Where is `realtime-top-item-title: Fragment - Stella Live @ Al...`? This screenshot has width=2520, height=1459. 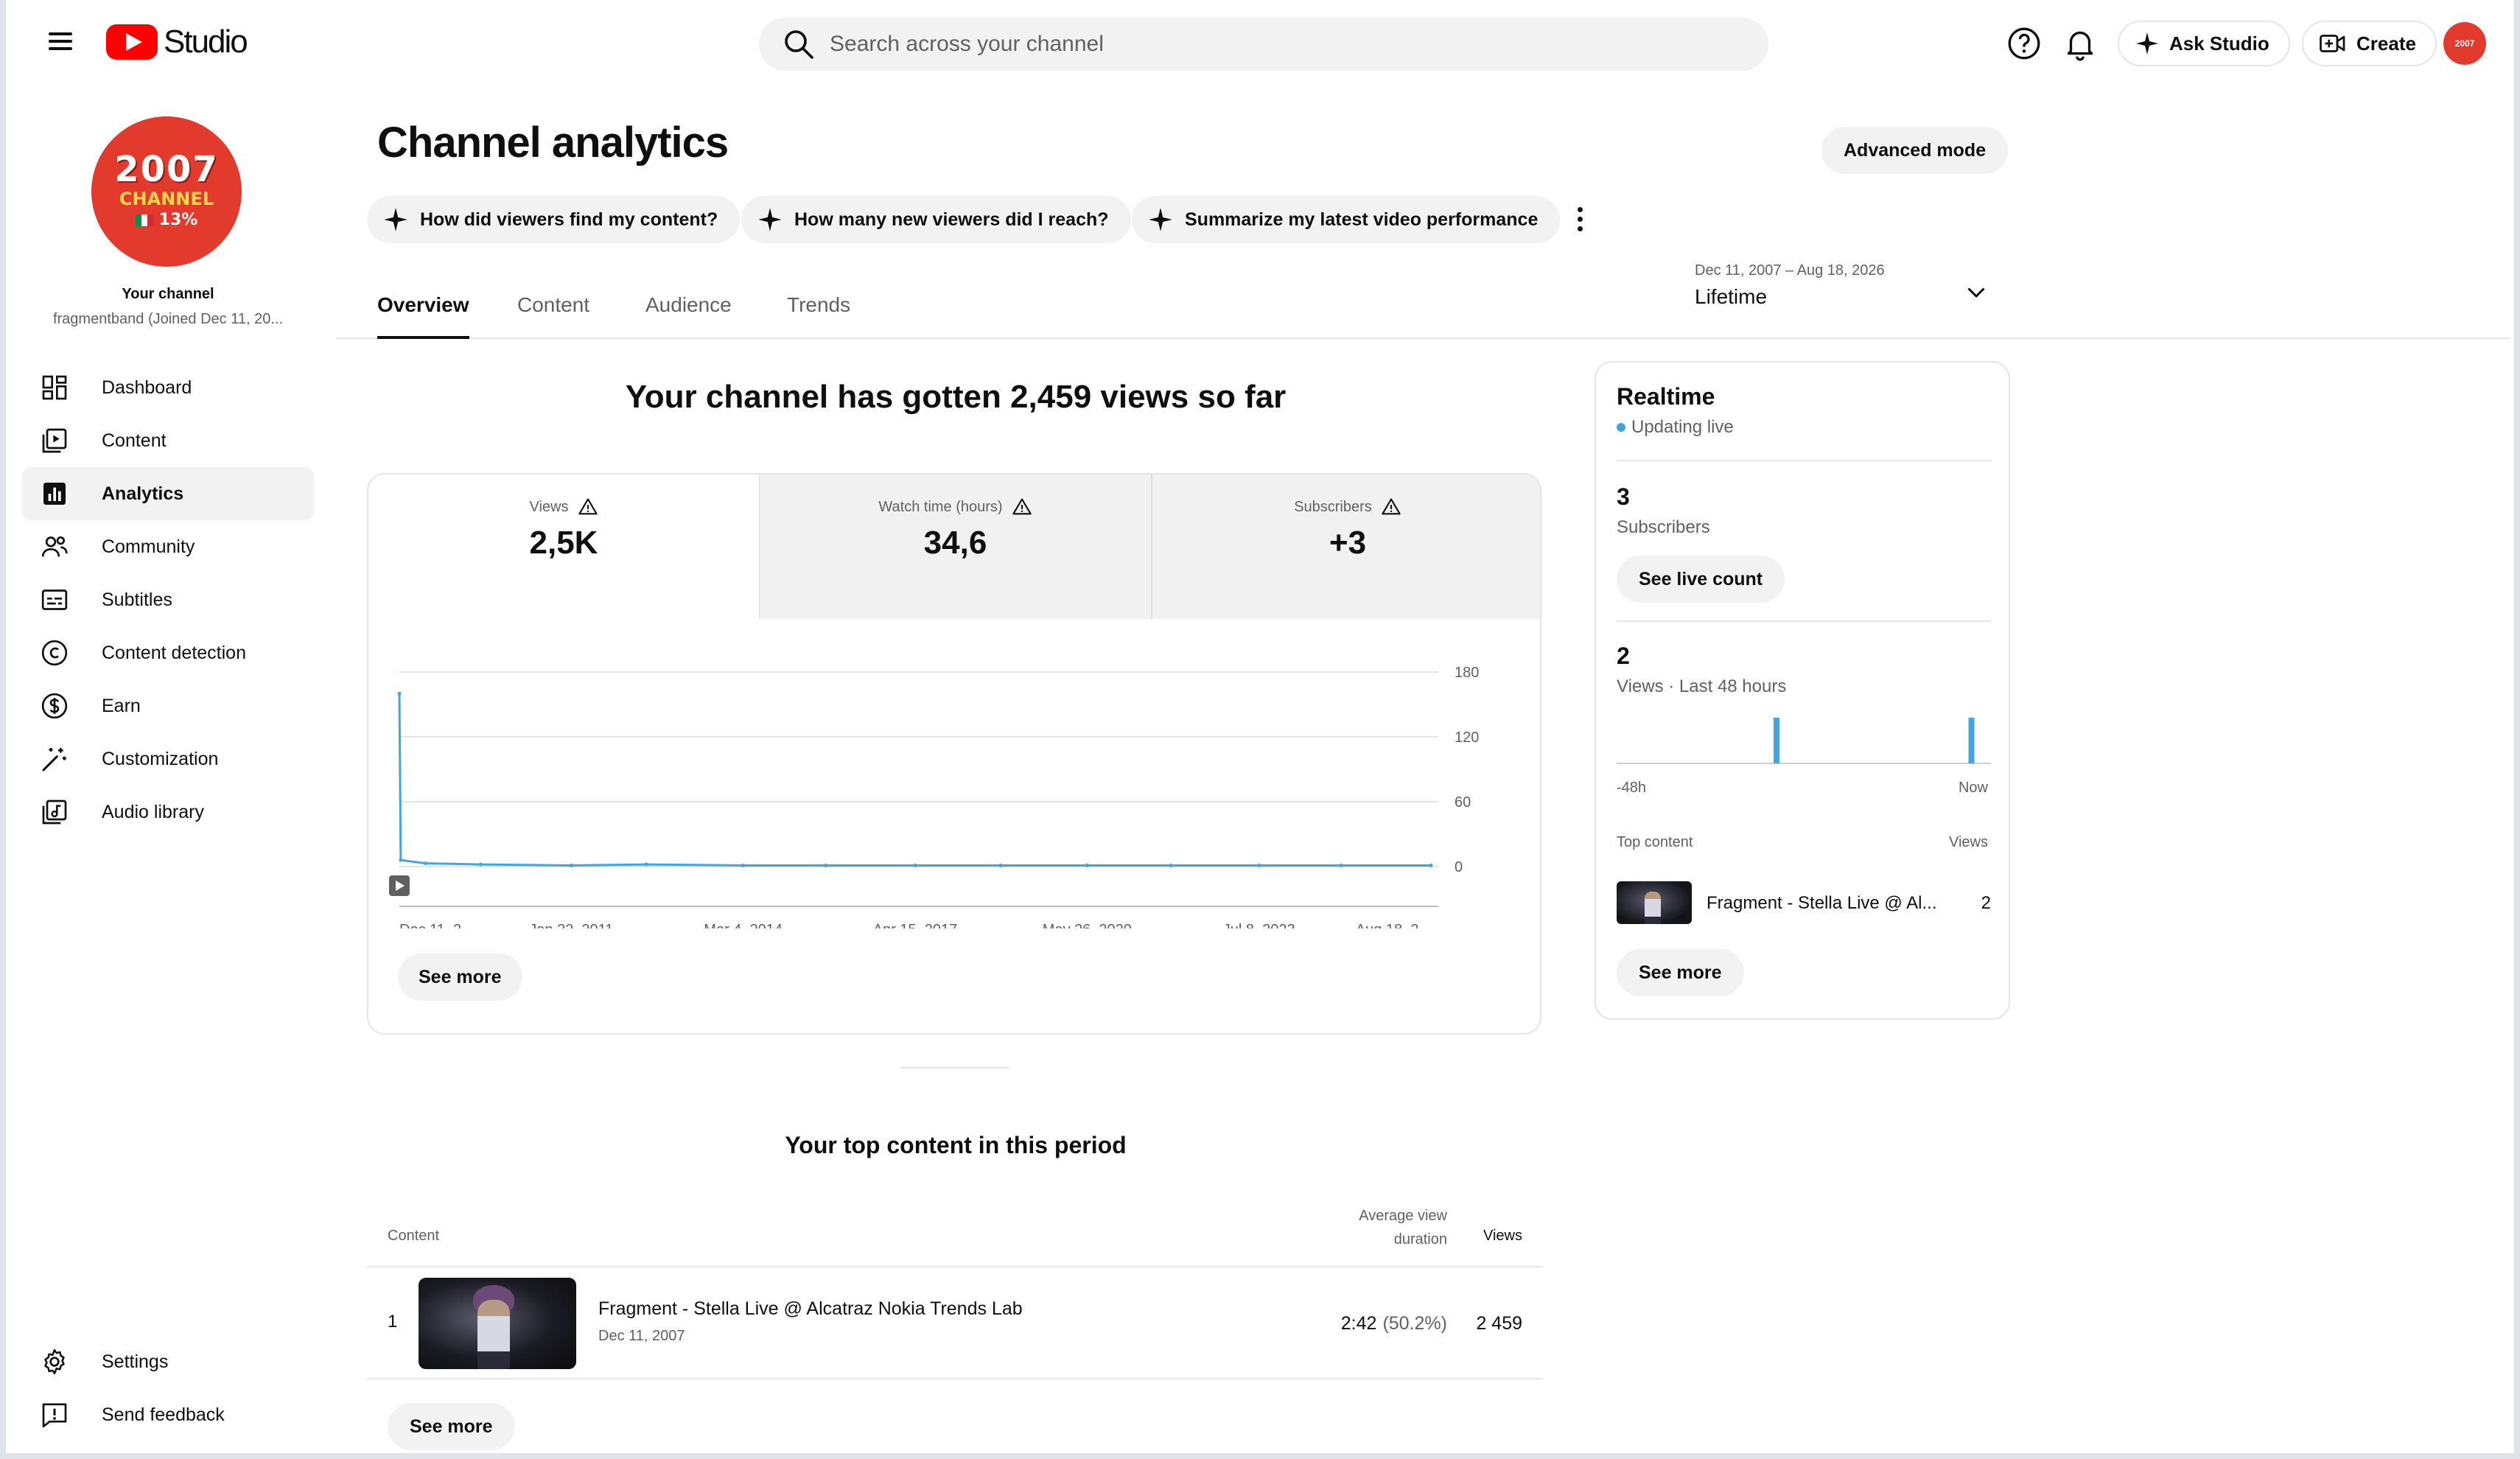 realtime-top-item-title: Fragment - Stella Live @ Al... is located at coordinates (1822, 903).